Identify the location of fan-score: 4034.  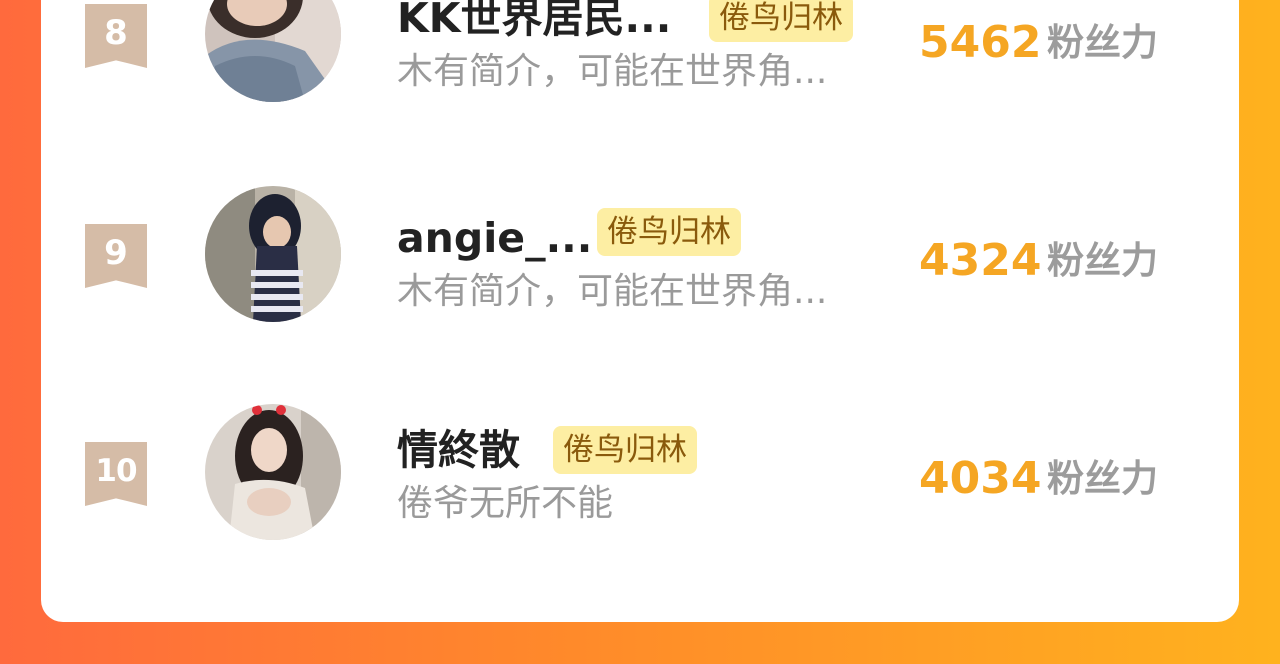
(980, 478).